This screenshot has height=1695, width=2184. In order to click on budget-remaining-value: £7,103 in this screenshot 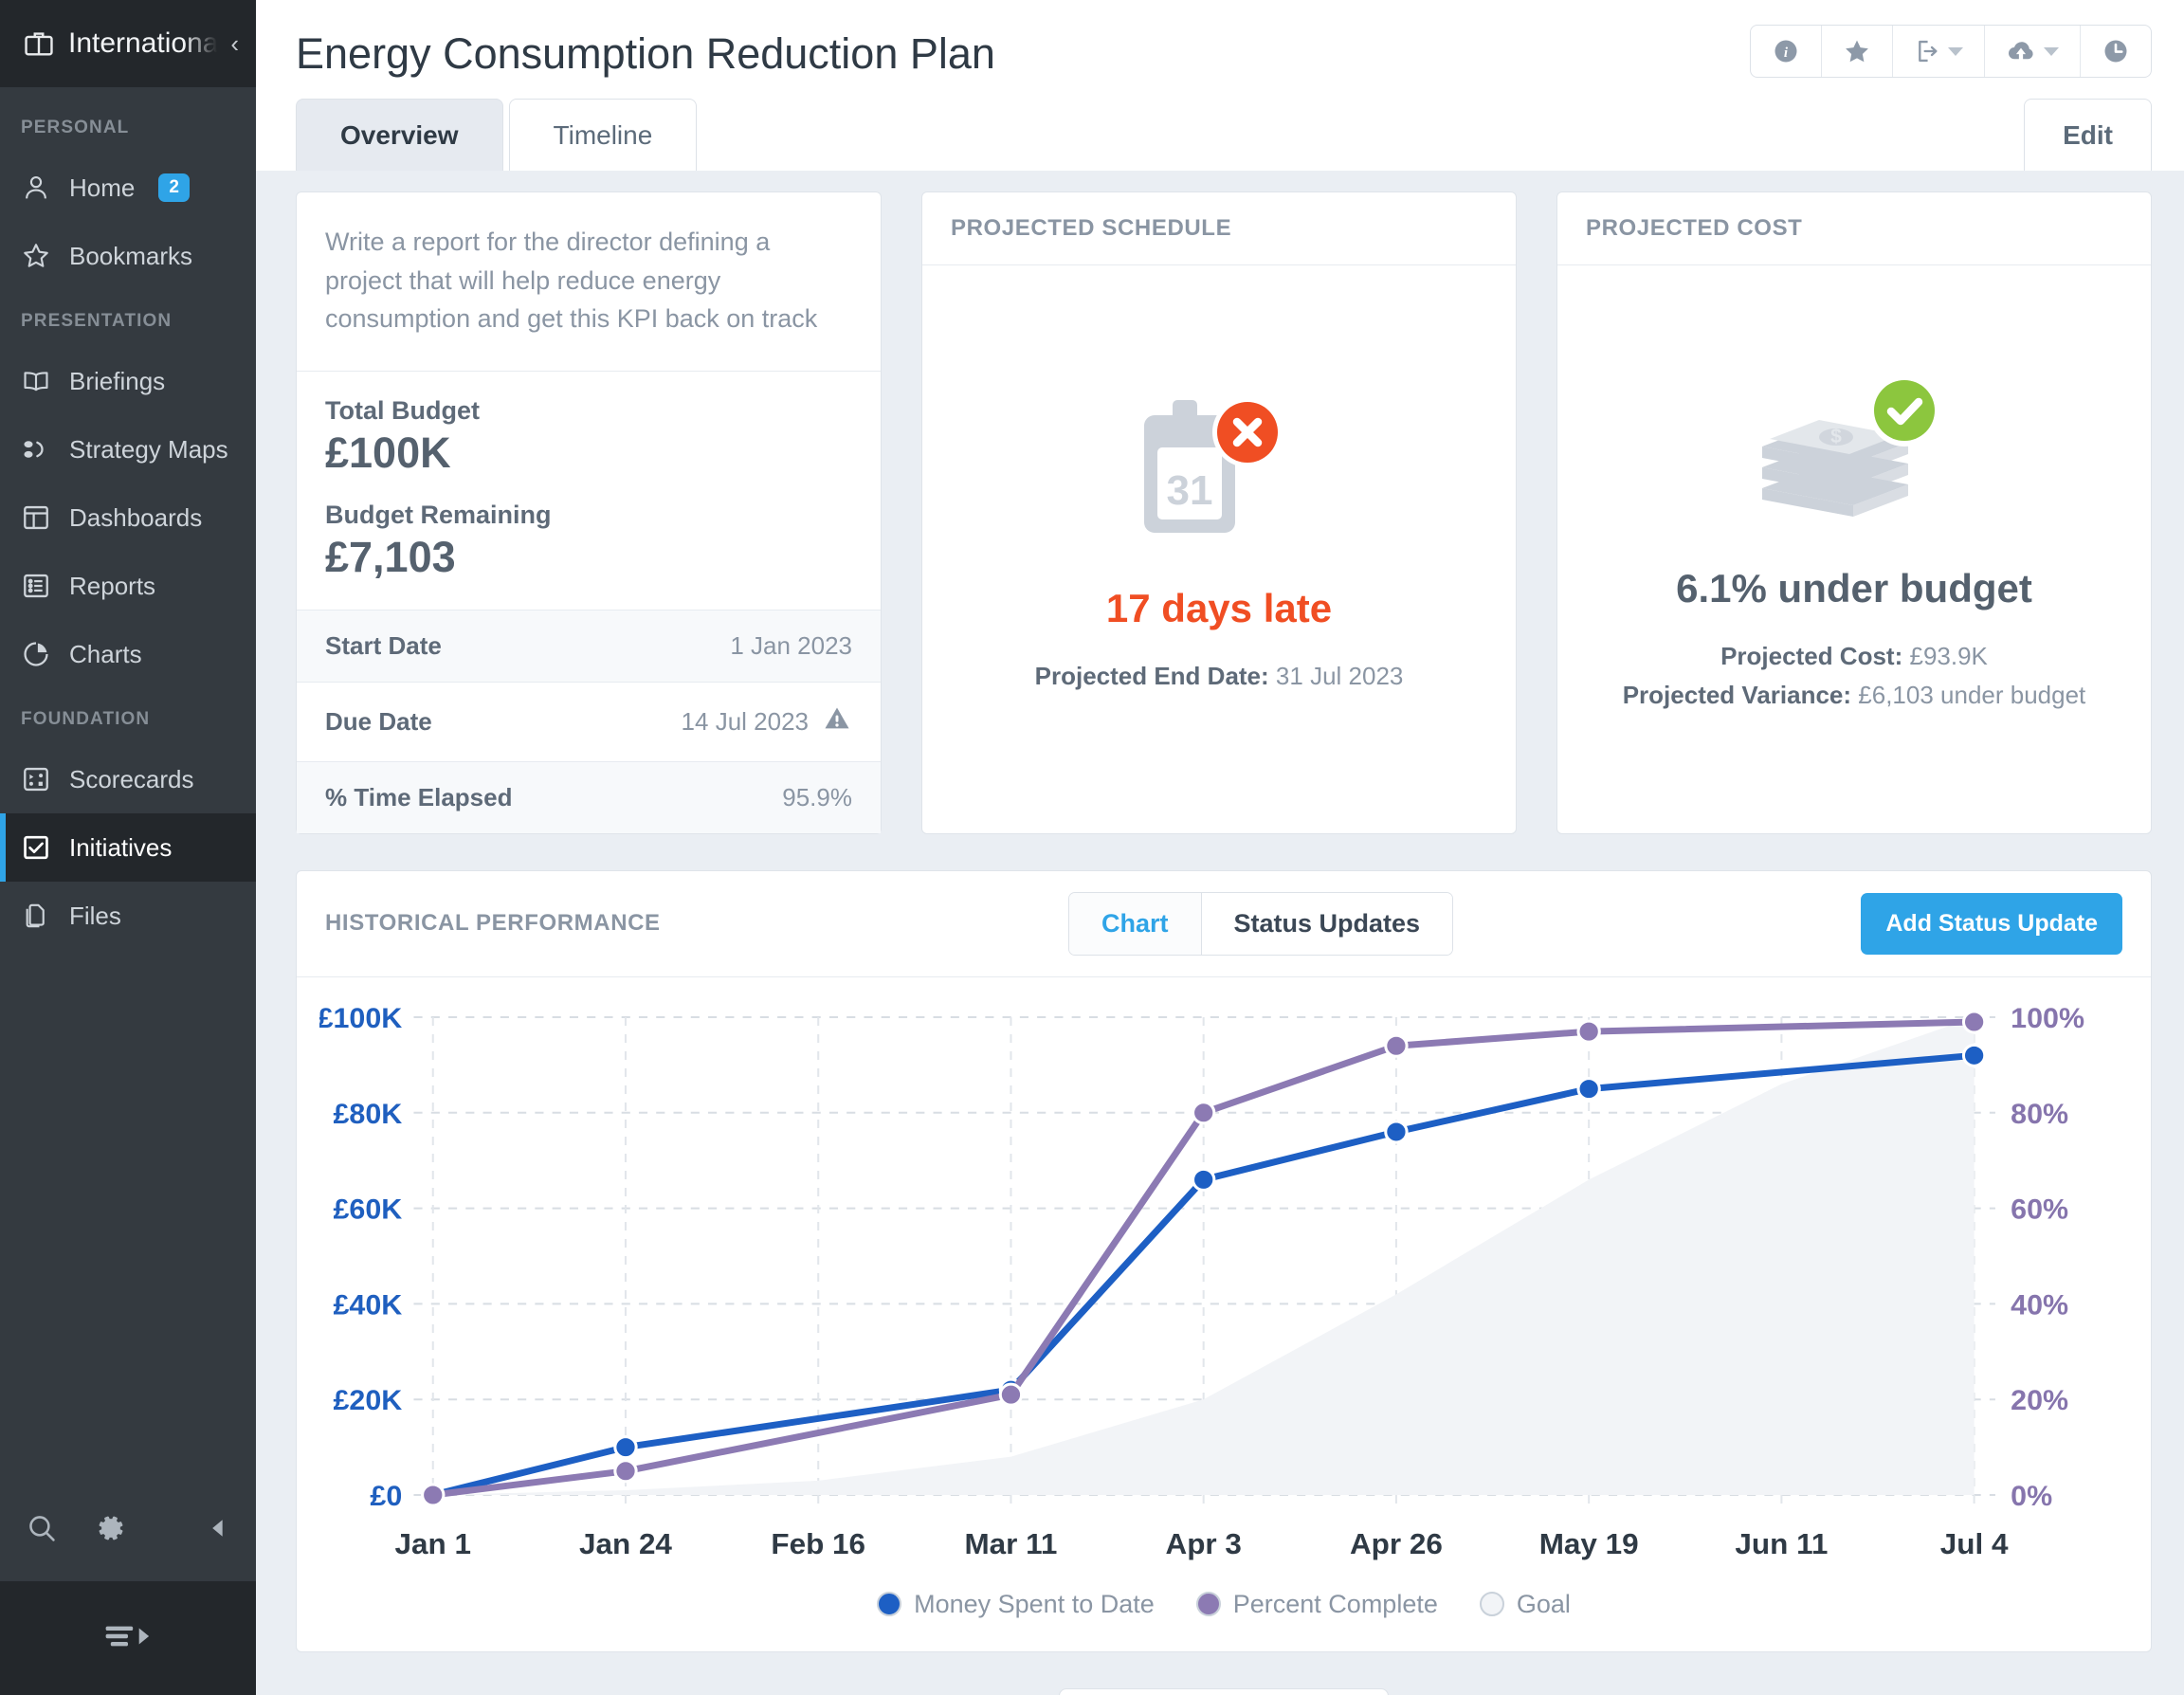, I will do `click(390, 557)`.